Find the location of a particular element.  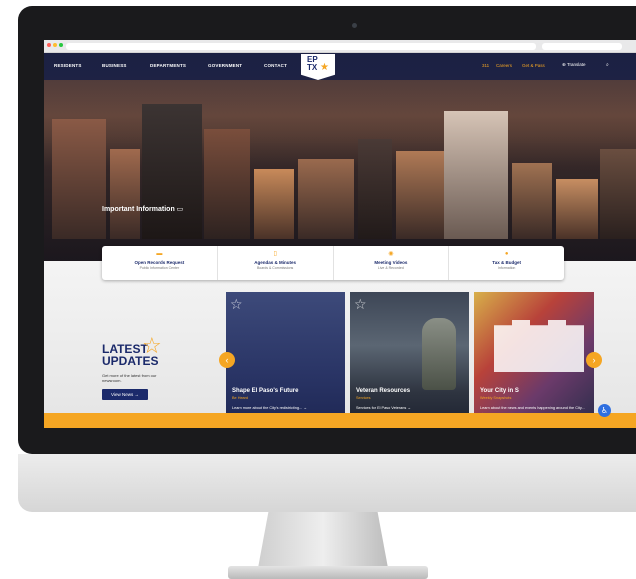

news-card-subtitle: Weekly Snapshots is located at coordinates (496, 398).